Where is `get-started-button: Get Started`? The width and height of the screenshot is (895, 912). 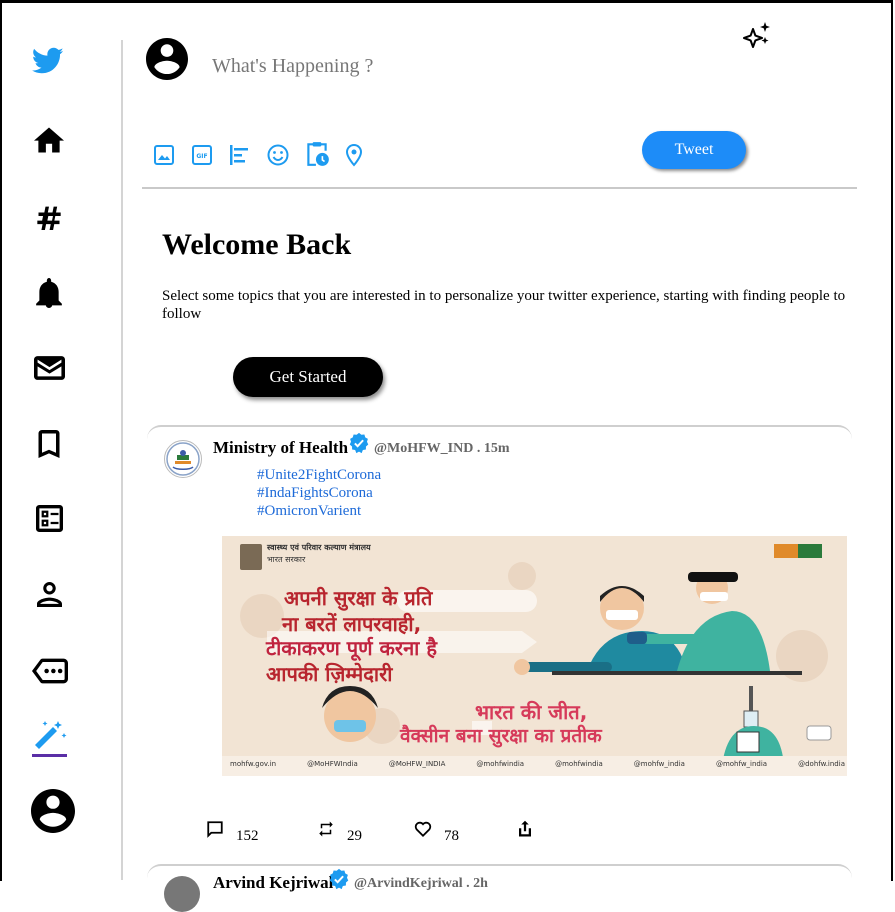 get-started-button: Get Started is located at coordinates (308, 377).